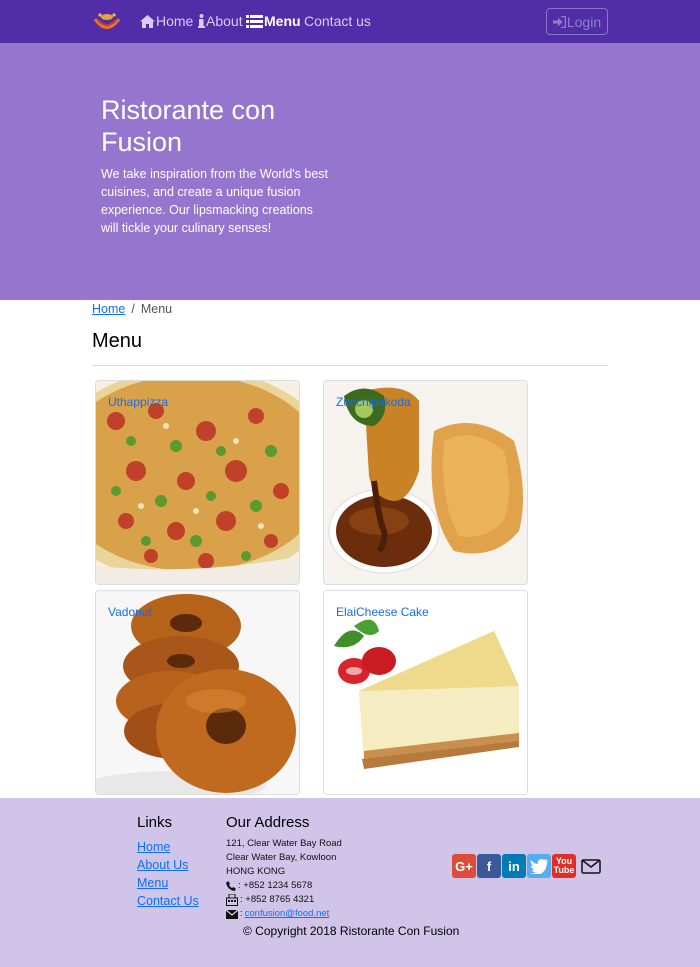 The width and height of the screenshot is (700, 967). I want to click on address-line: 121, Clear Water Bay Road, so click(284, 843).